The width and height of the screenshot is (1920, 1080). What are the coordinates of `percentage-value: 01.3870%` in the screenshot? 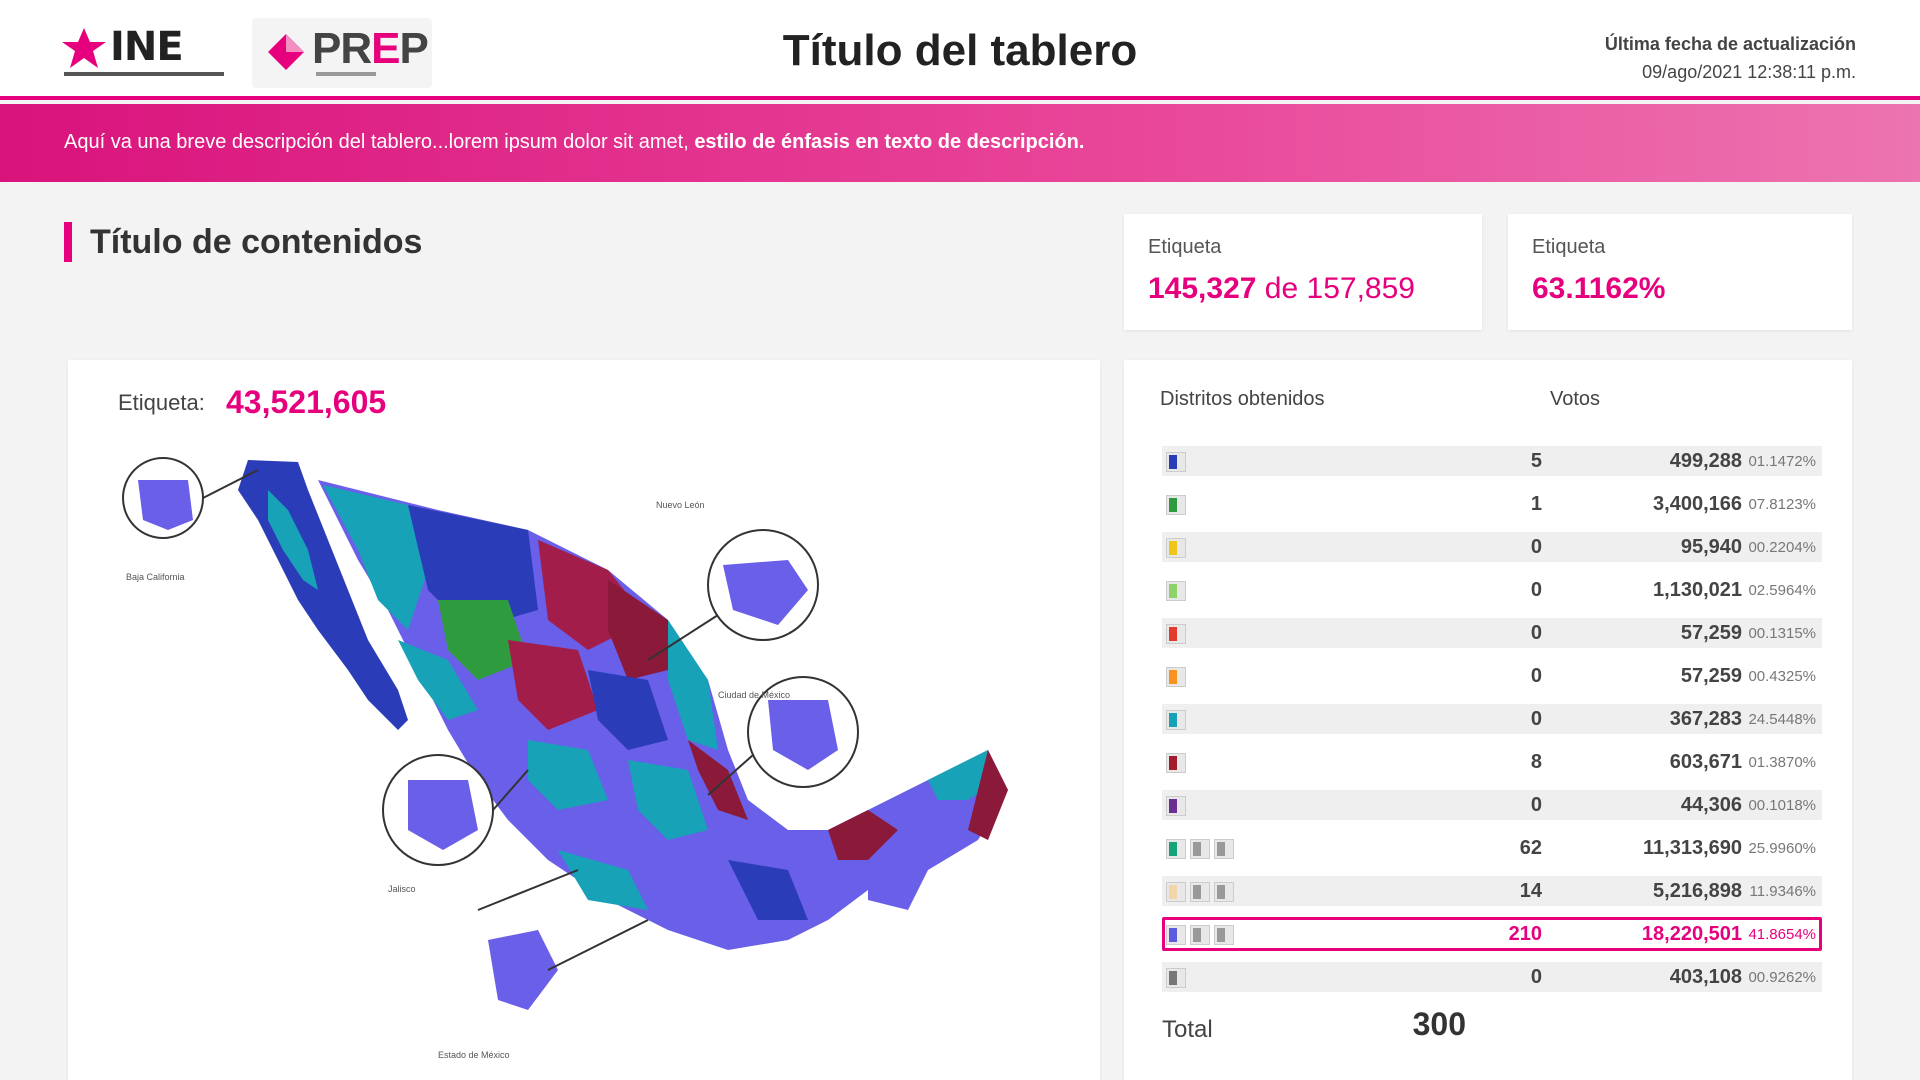 It's located at (1782, 762).